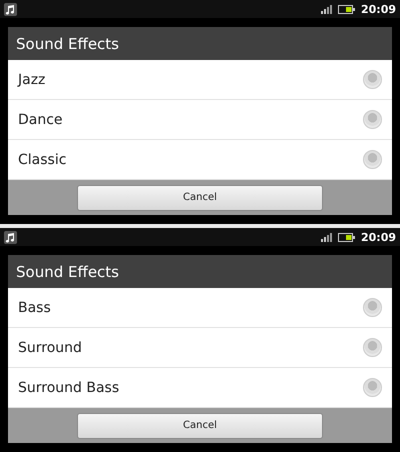  I want to click on option-label: Surround Bass, so click(190, 388).